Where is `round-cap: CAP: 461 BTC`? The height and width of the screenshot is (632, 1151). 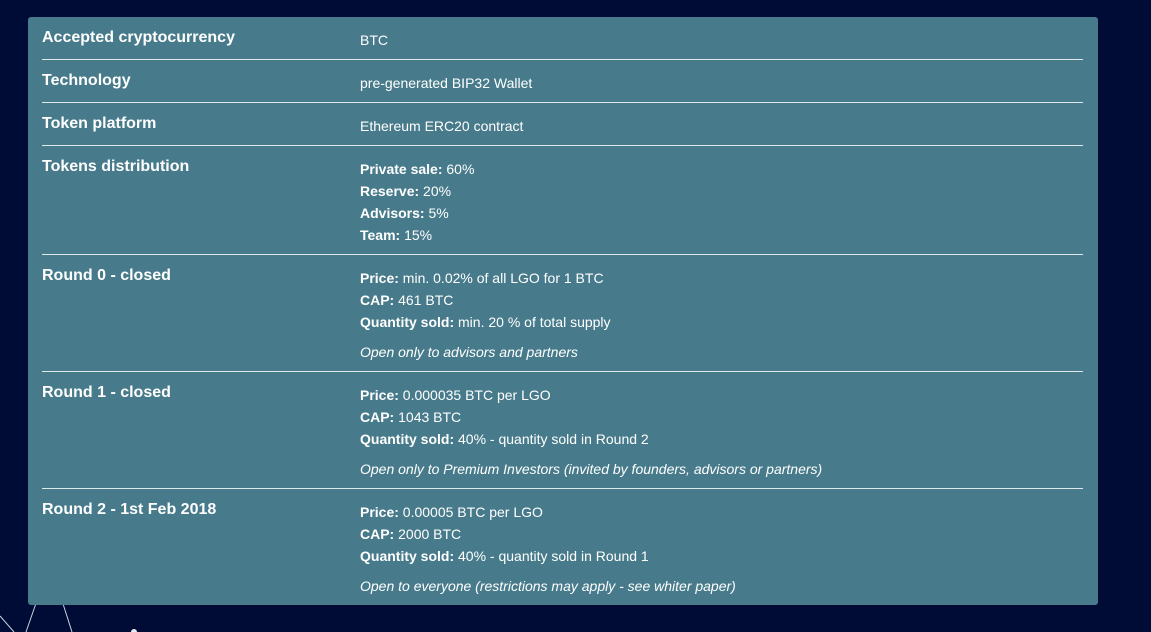
round-cap: CAP: 461 BTC is located at coordinates (407, 300).